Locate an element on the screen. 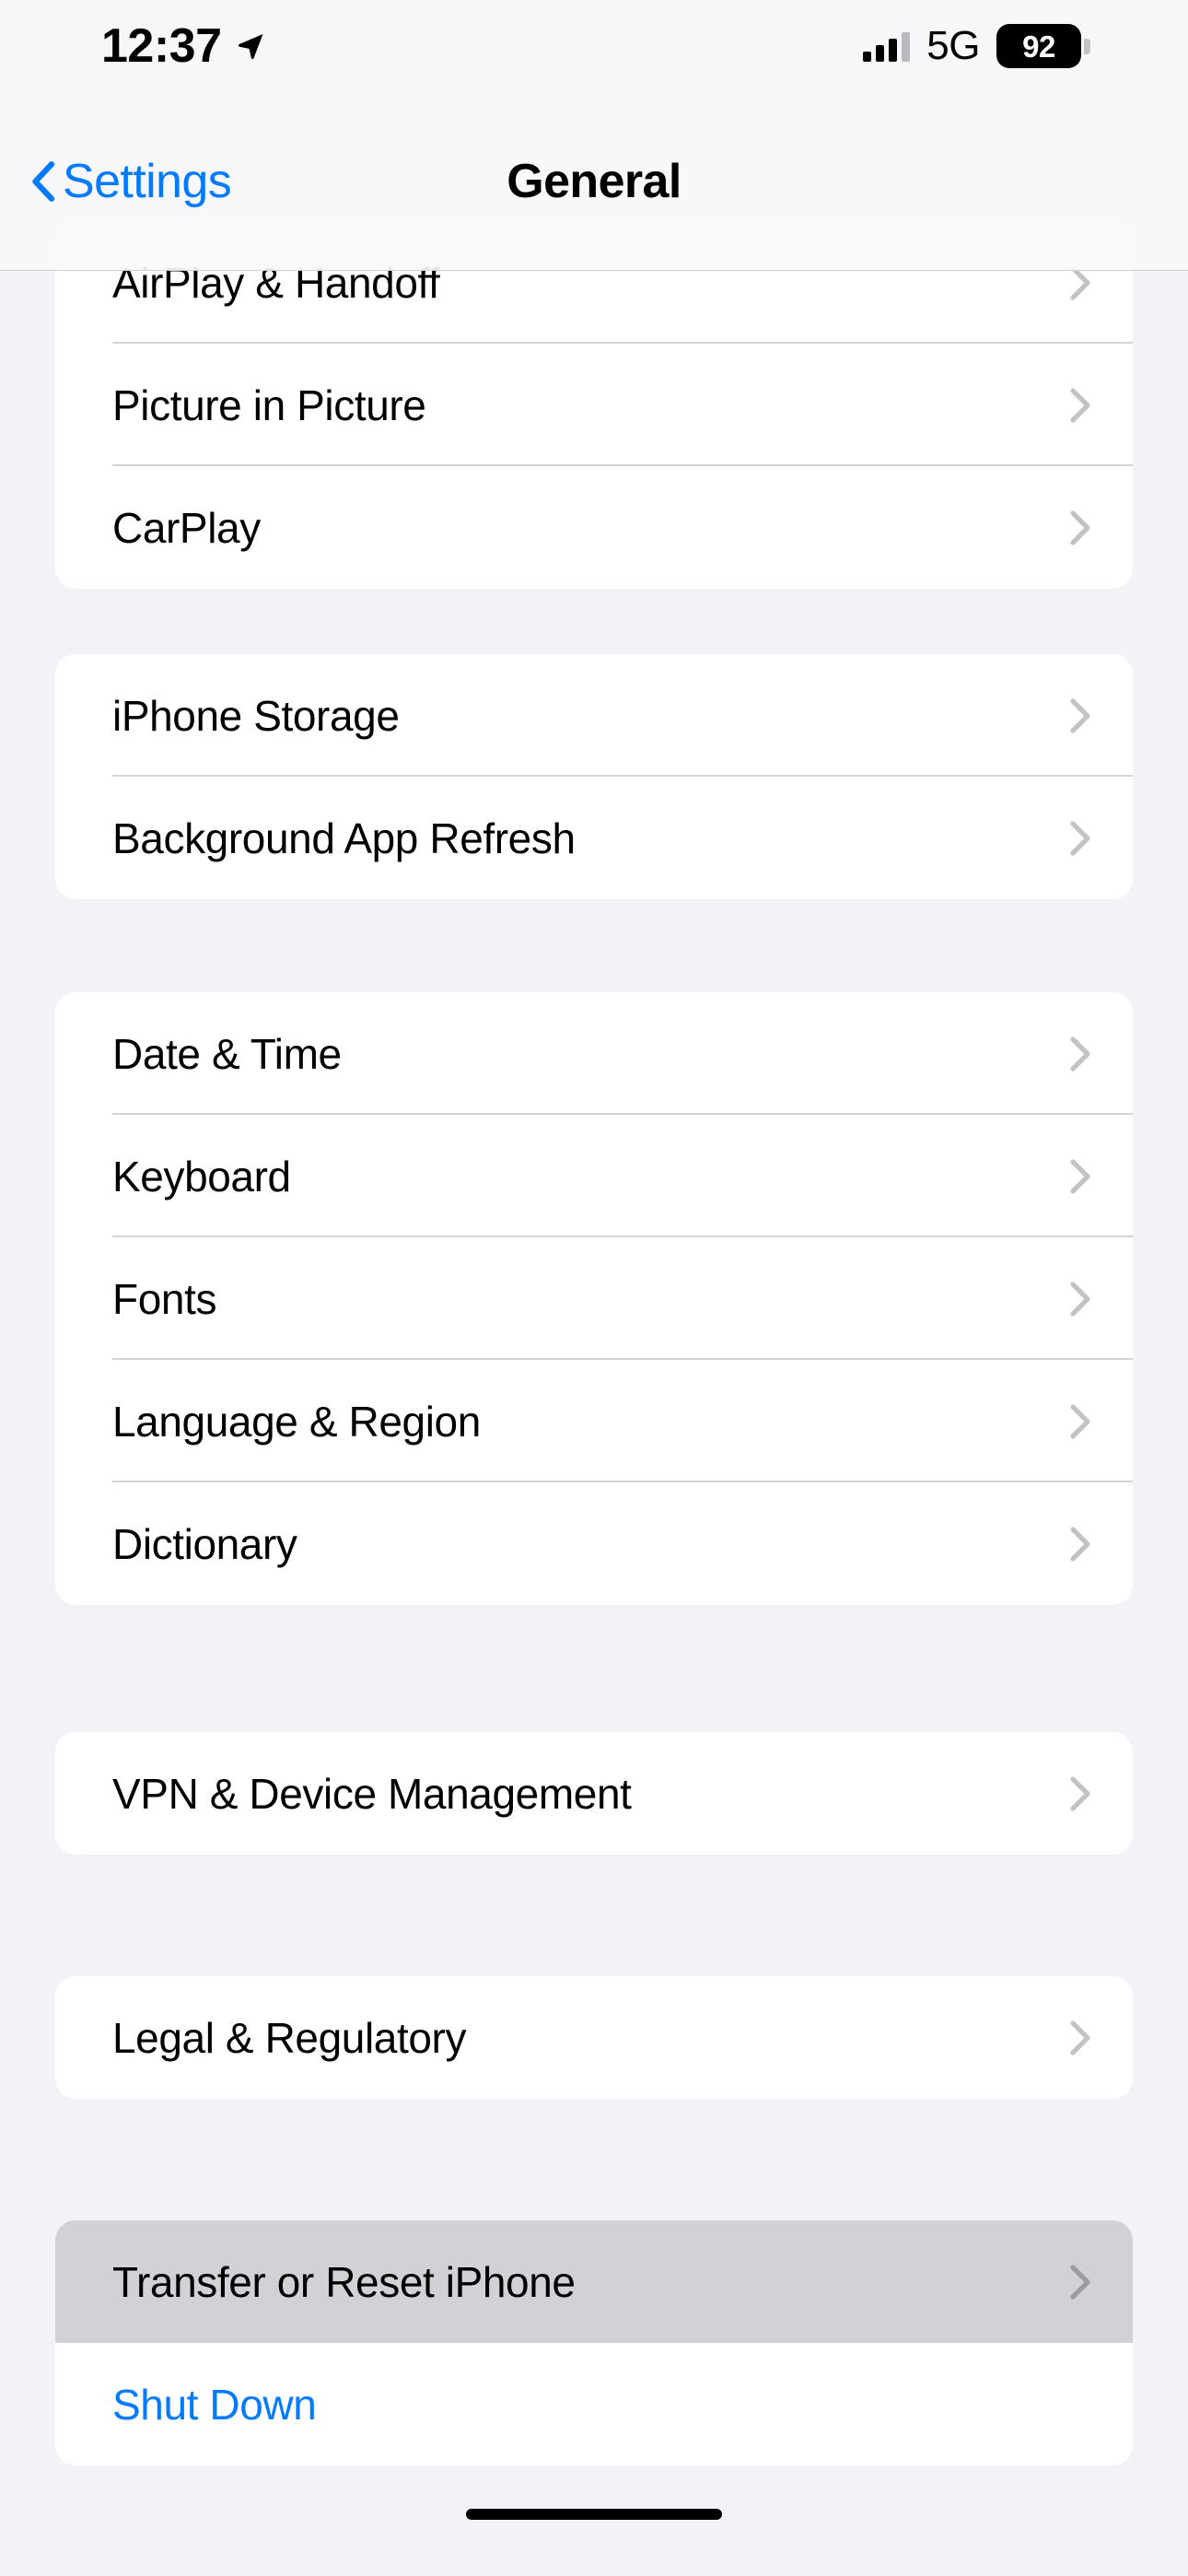  row-label: Shut Down is located at coordinates (214, 2404).